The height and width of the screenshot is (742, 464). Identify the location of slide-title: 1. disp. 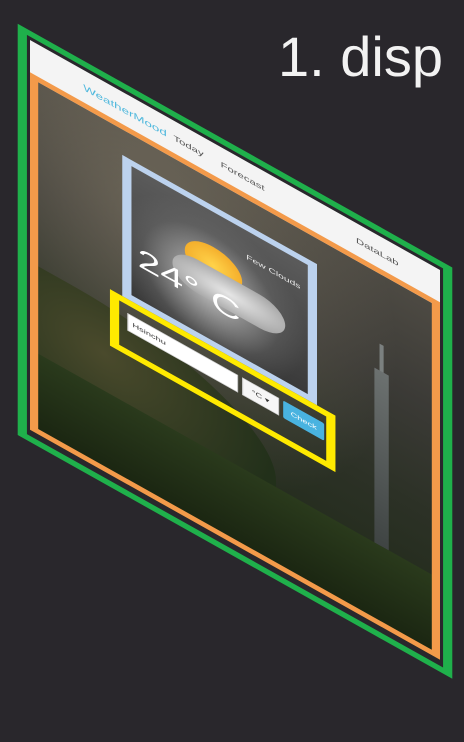
(360, 56).